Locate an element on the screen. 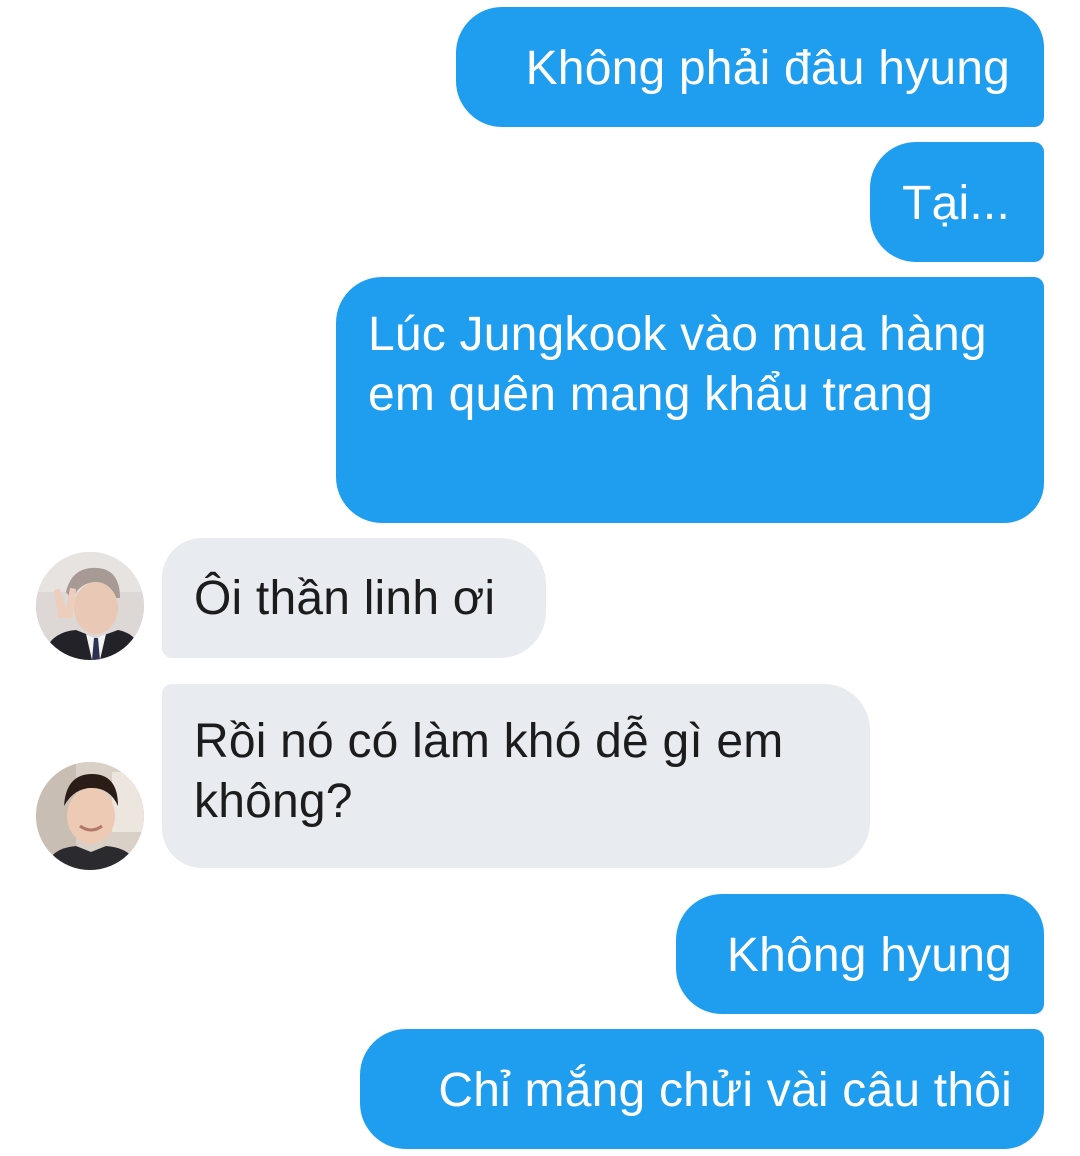 Image resolution: width=1080 pixels, height=1156 pixels. outgoing-message-bubble: Không phải đâu hyung is located at coordinates (750, 67).